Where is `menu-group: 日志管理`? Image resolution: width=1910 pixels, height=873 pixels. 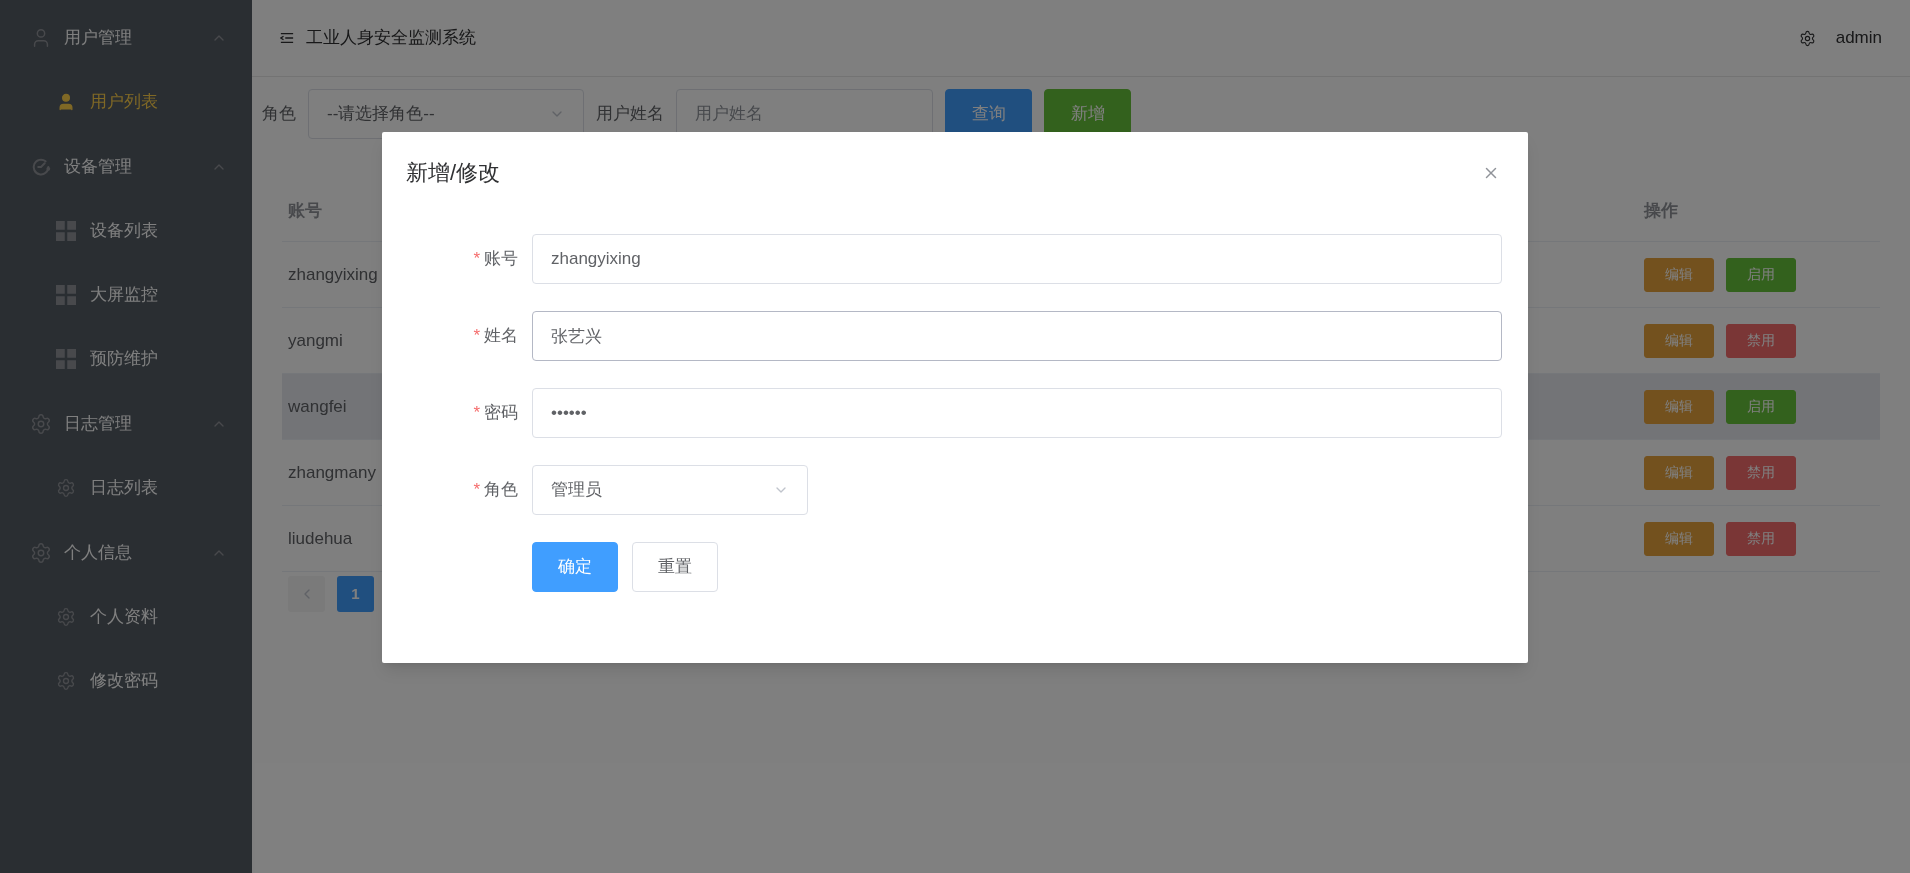
menu-group: 日志管理 is located at coordinates (126, 423).